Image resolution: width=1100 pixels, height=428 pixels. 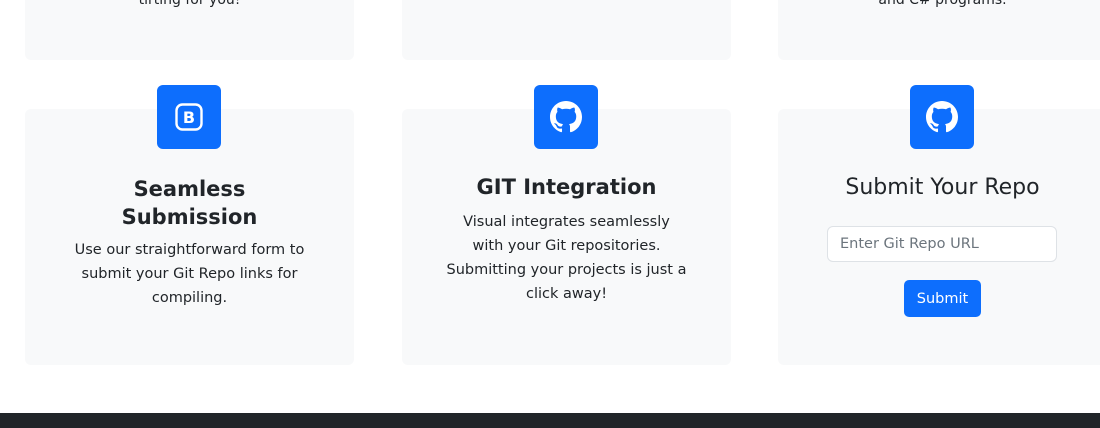 I want to click on card-title-line: Seamless, so click(x=189, y=189).